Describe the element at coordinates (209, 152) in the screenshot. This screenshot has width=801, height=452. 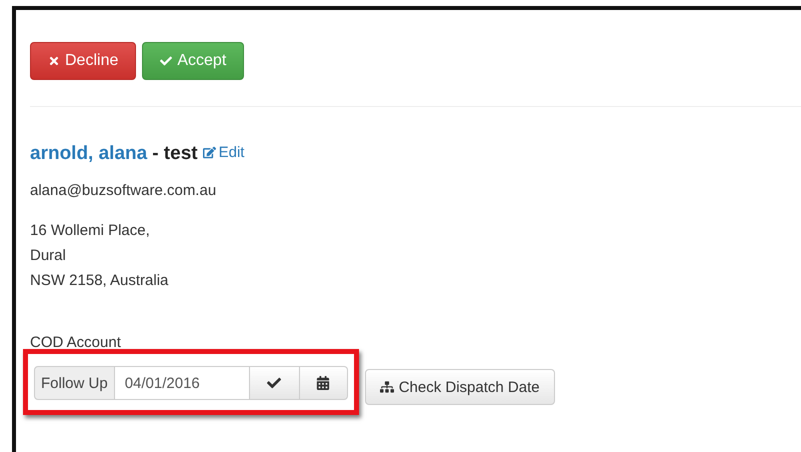
I see `edit-icon` at that location.